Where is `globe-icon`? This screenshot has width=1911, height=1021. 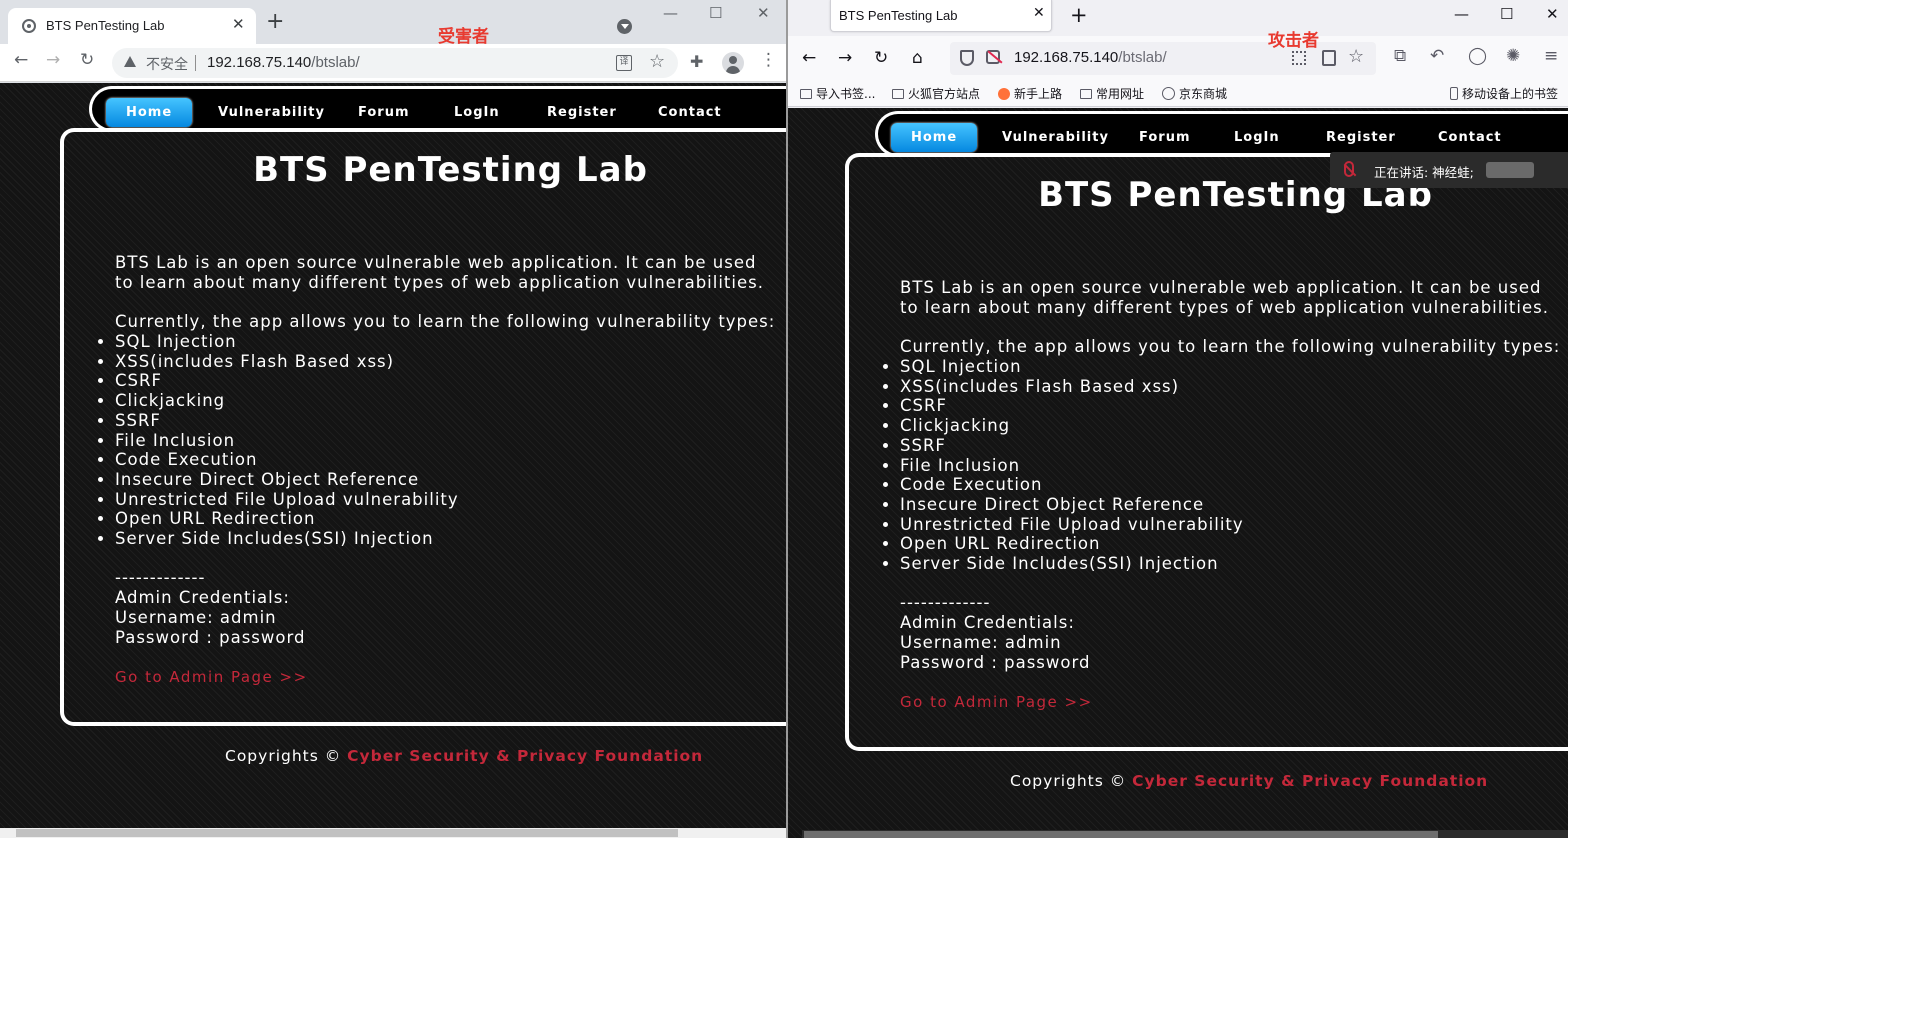
globe-icon is located at coordinates (29, 26).